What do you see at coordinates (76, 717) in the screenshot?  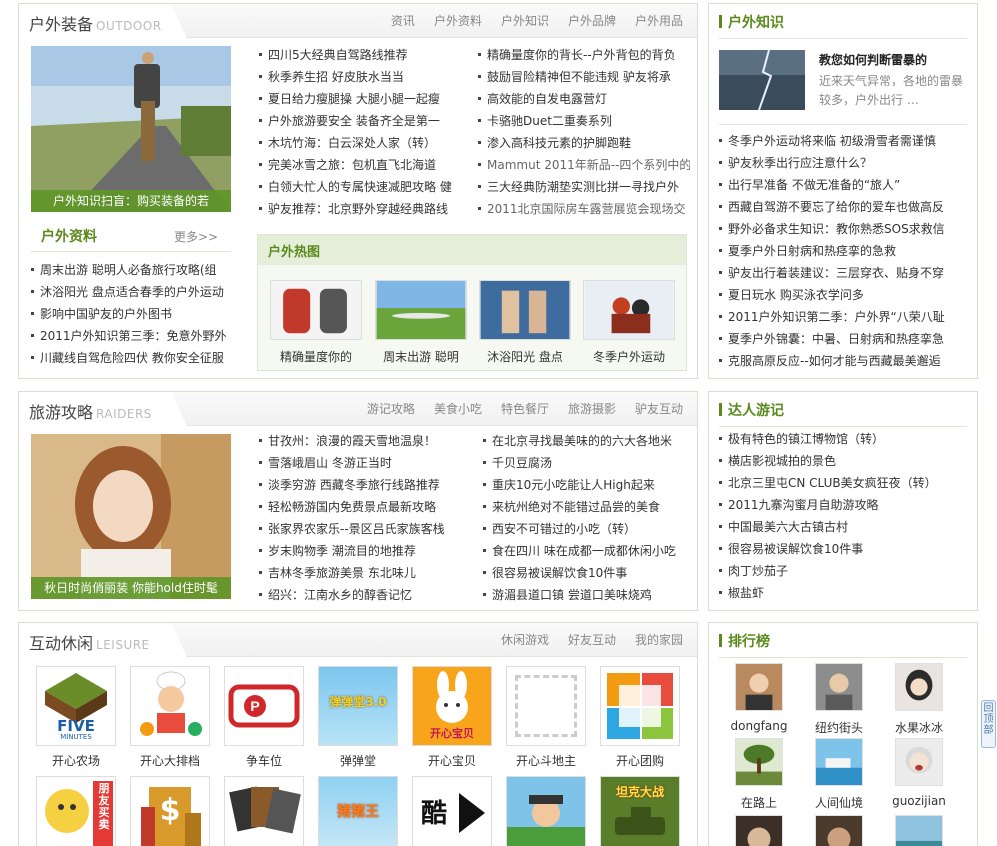 I see `game-farm: FIVE MINUTES 开心农场` at bounding box center [76, 717].